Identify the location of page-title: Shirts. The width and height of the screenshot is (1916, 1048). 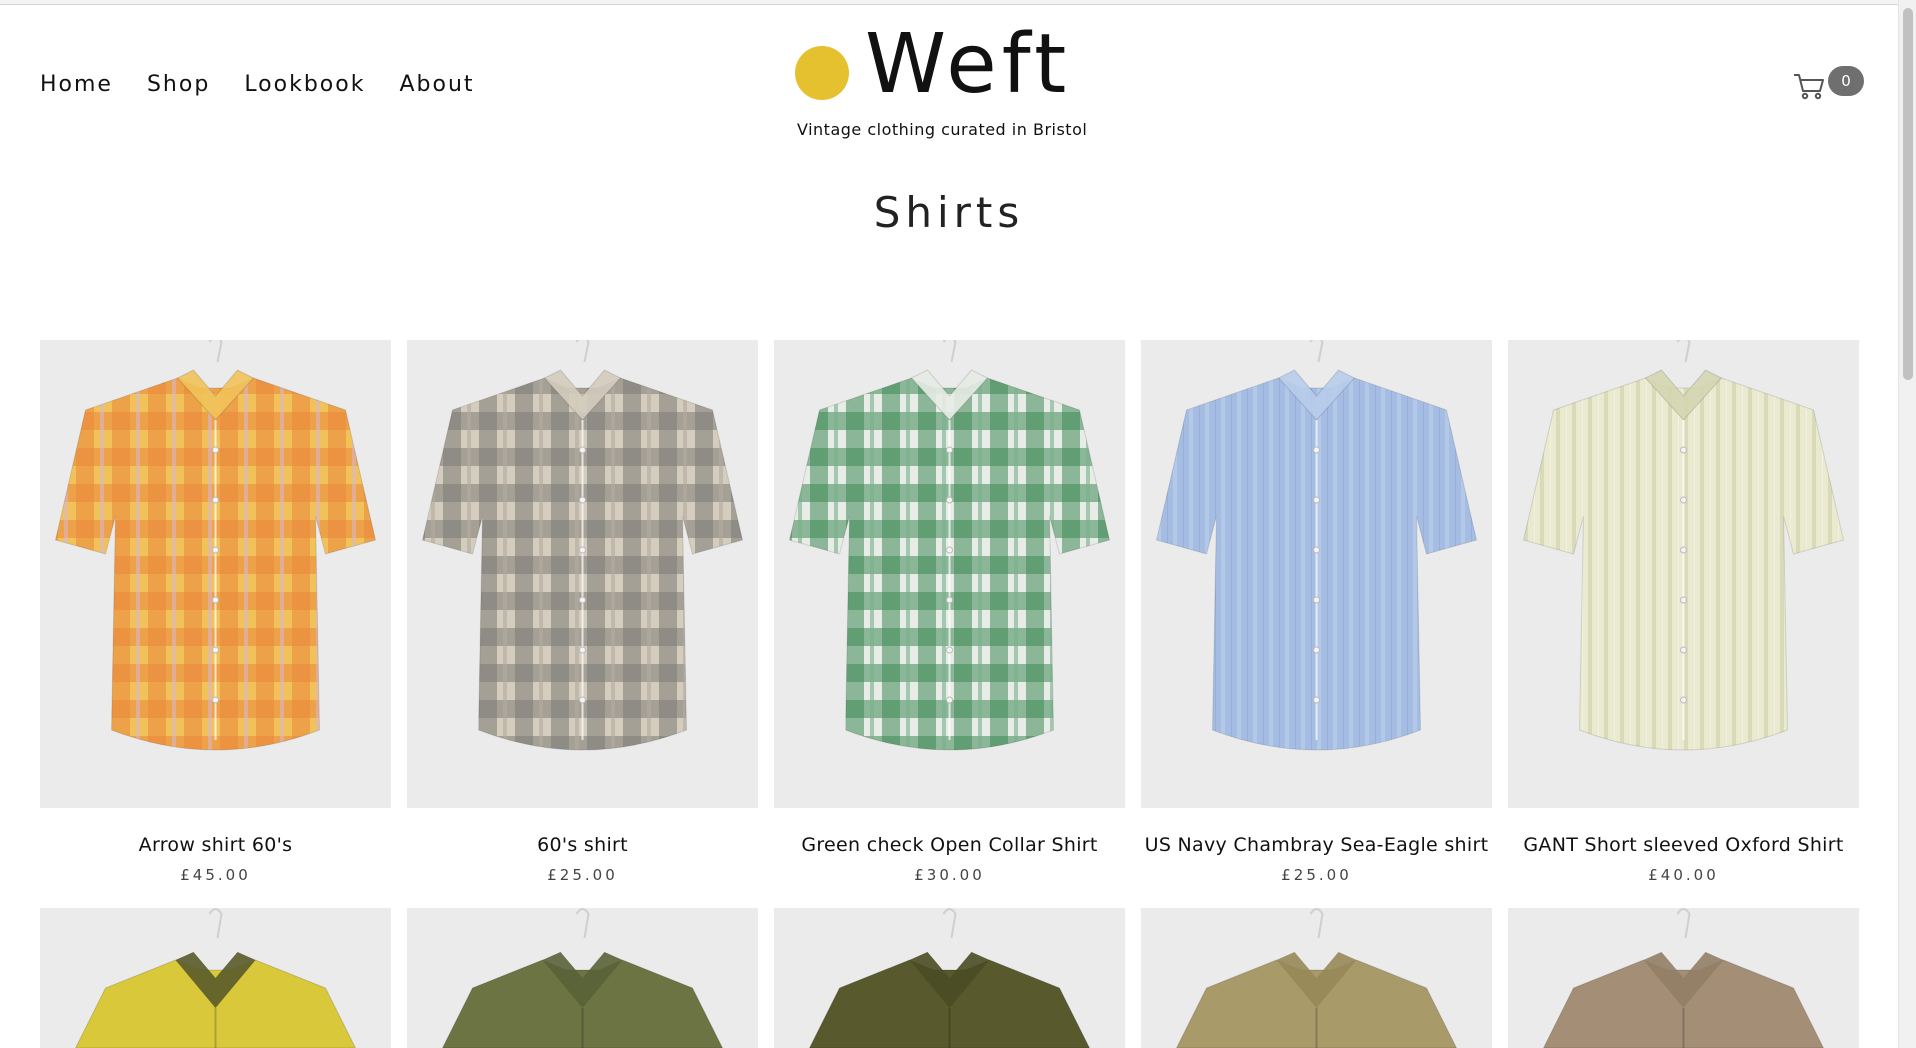
(949, 212).